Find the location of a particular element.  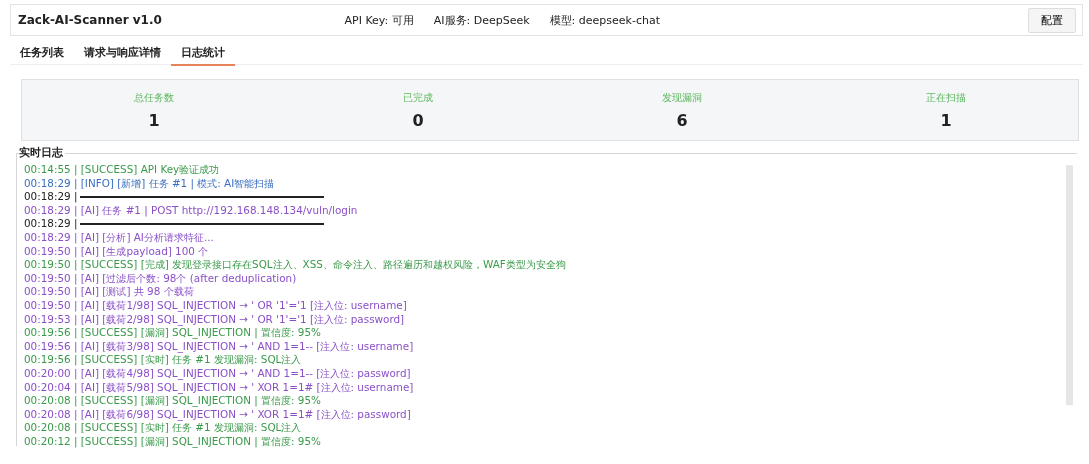

log-line: 00:19:50 | [AI] [载荷1/98] SQL_INJECTION → ' OR '1'='1 [注入位: username] is located at coordinates (215, 305).